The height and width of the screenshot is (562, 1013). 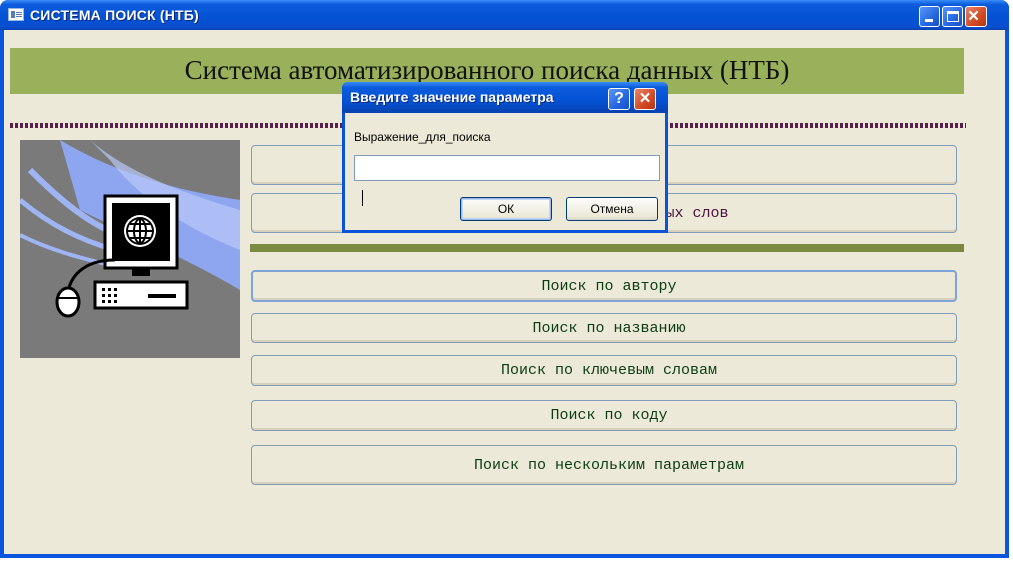 I want to click on search-by-keywords-button: Поиск по ключевым словам, so click(x=604, y=370).